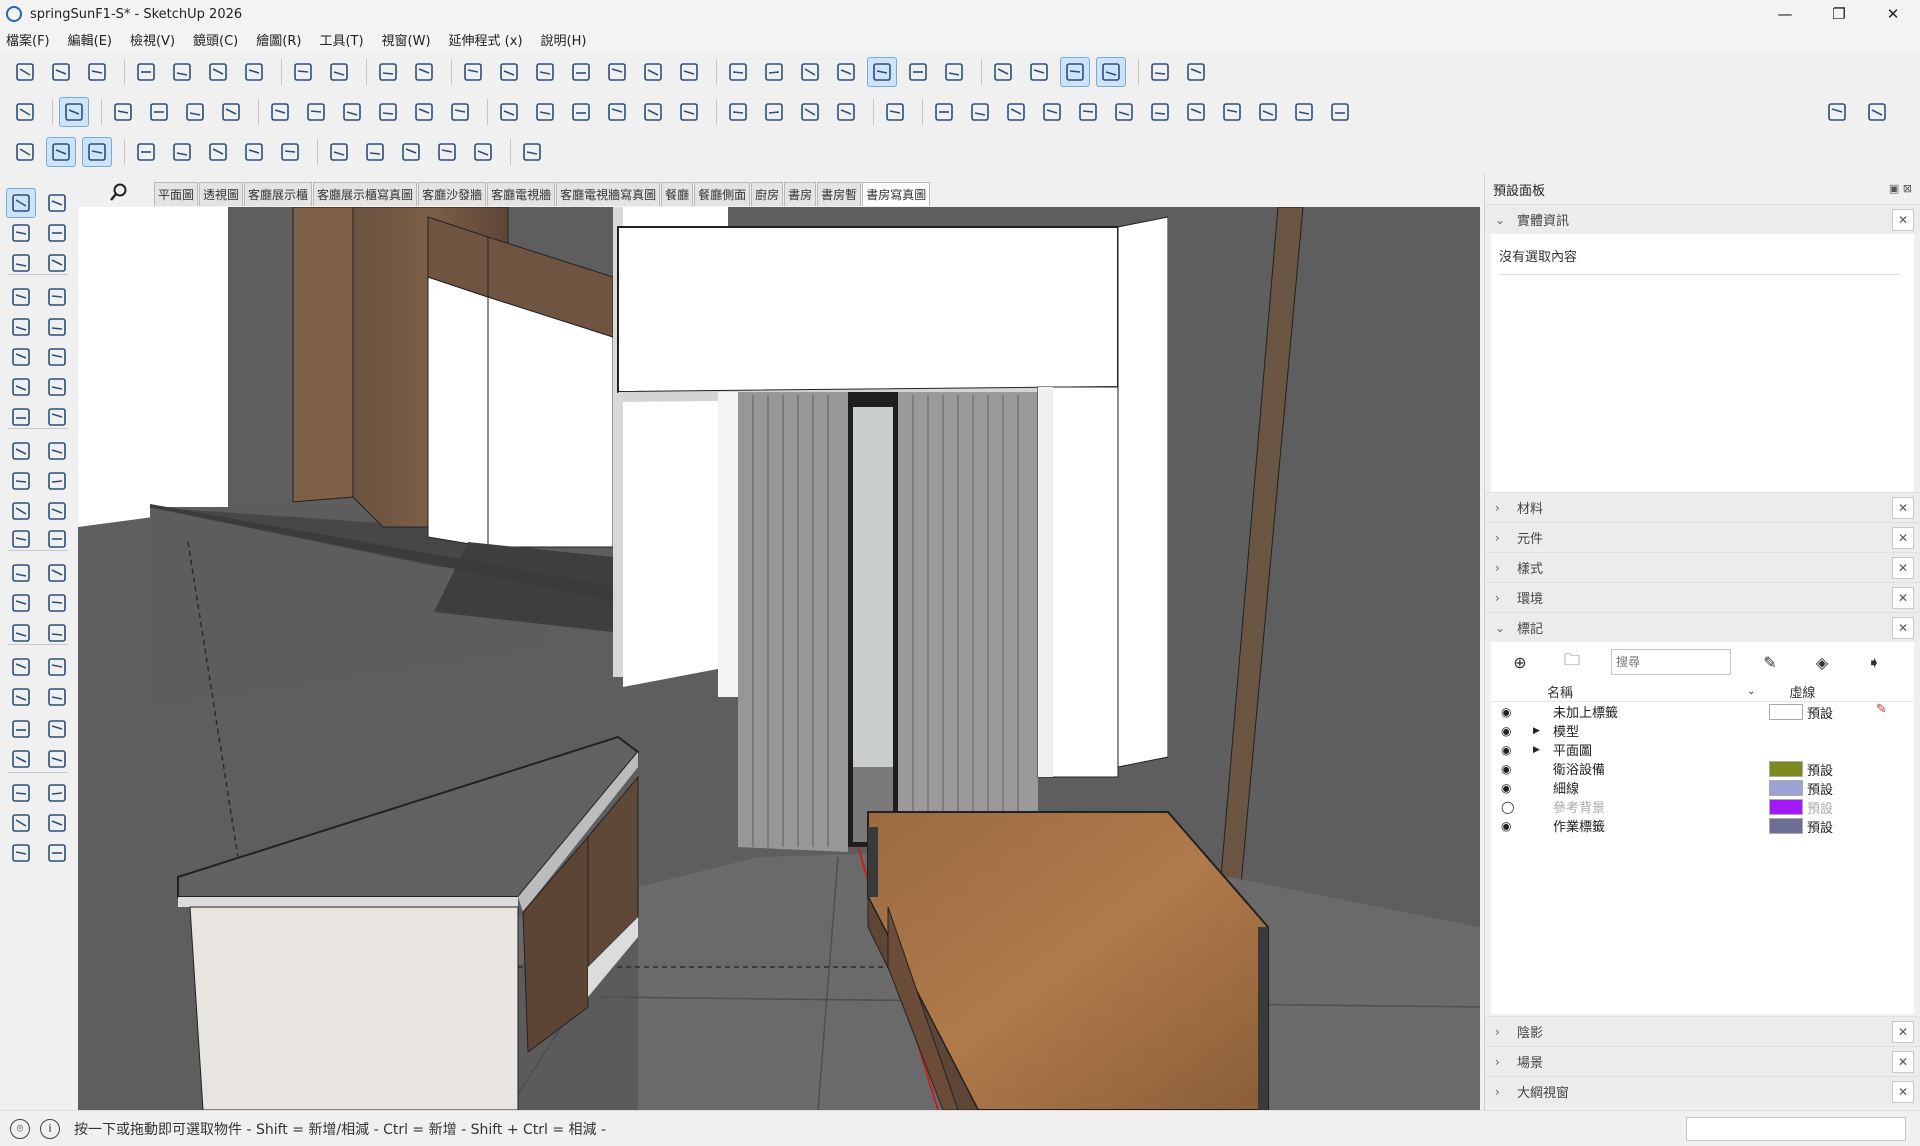  What do you see at coordinates (800, 194) in the screenshot?
I see `scene-tab: 書房` at bounding box center [800, 194].